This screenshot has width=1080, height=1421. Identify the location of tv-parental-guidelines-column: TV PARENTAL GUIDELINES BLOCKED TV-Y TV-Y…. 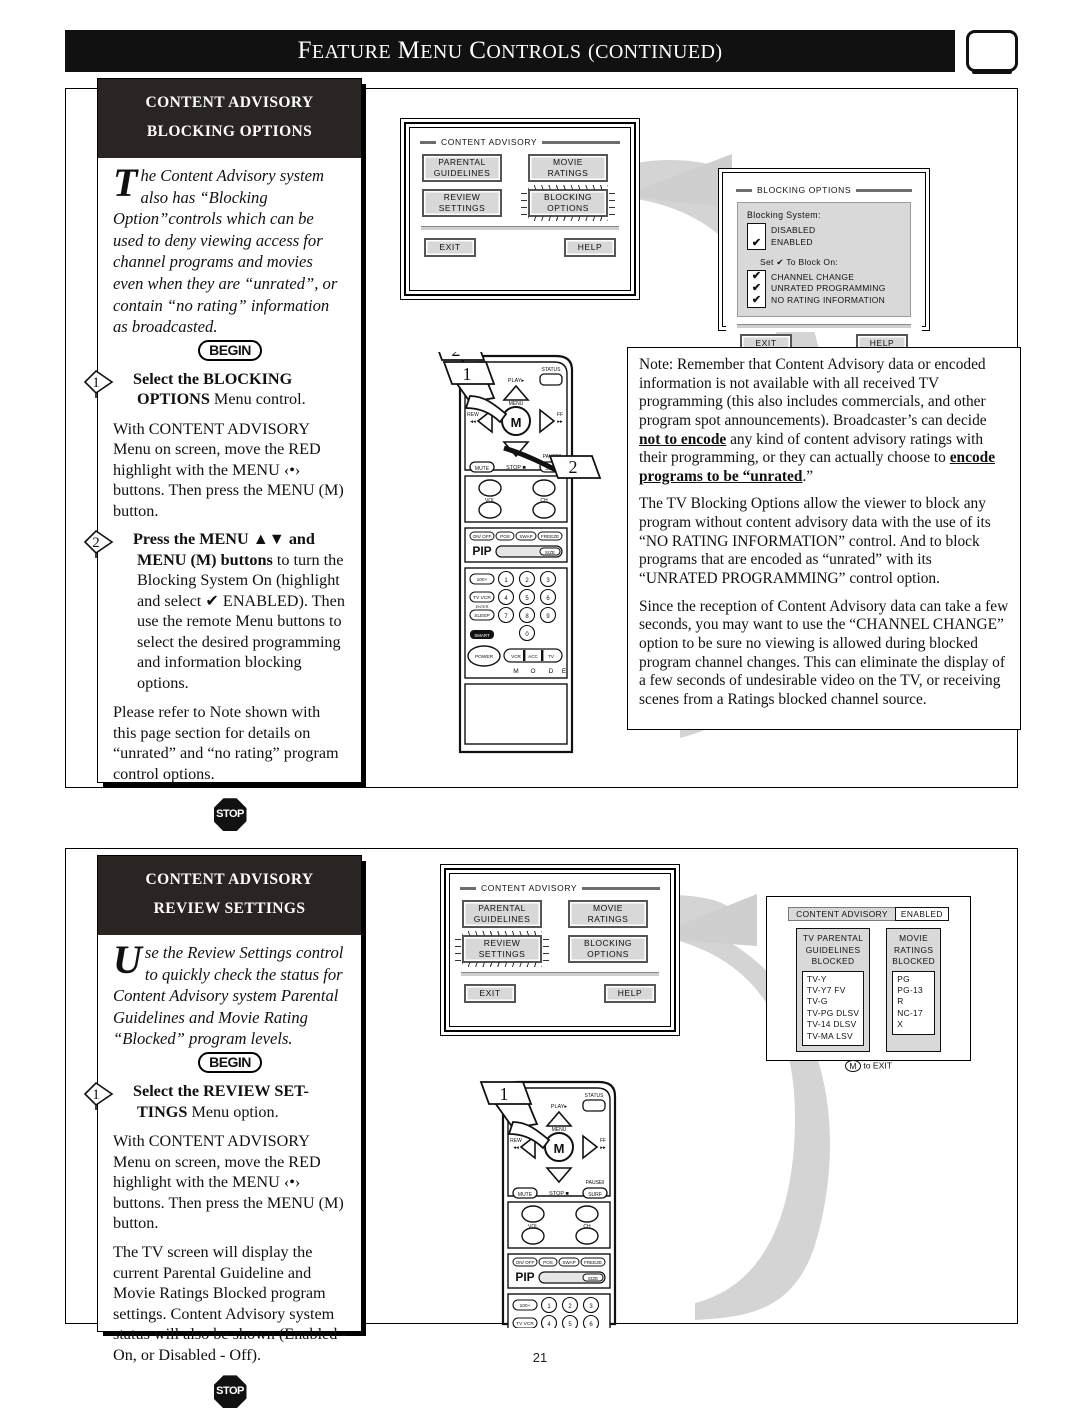
(833, 990).